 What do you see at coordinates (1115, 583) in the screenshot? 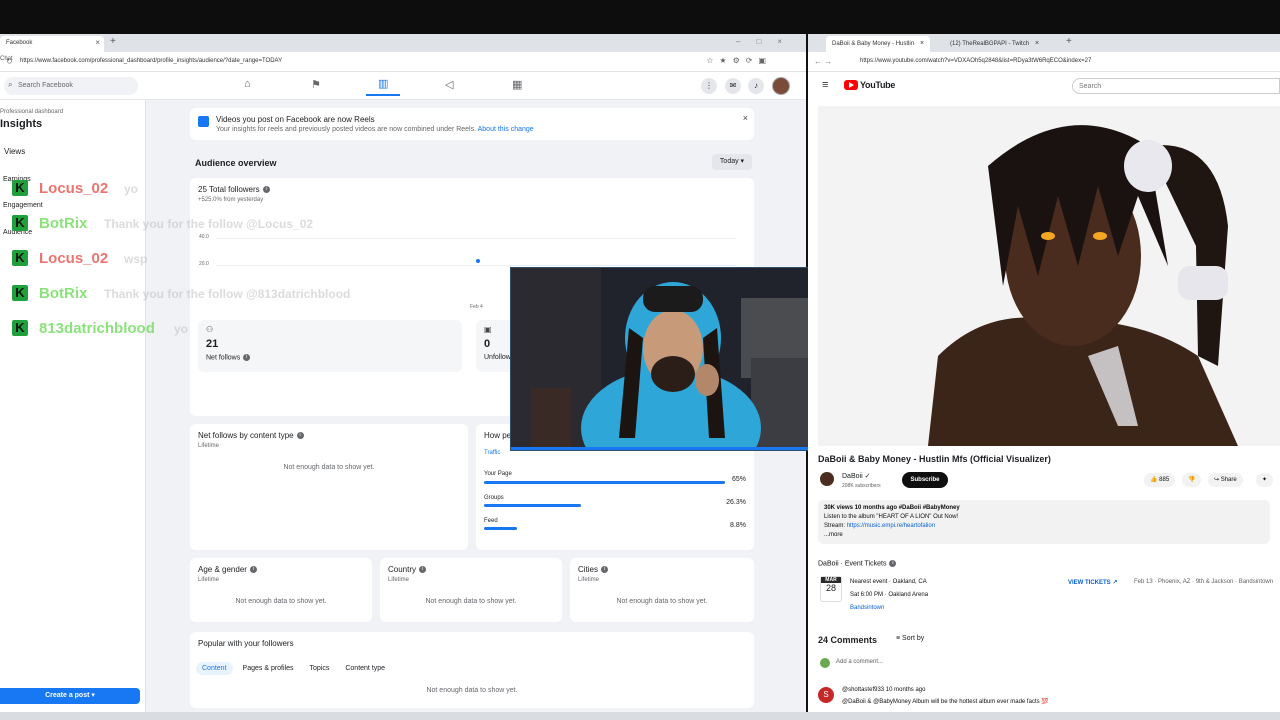
I see `external-link-icon: ↗` at bounding box center [1115, 583].